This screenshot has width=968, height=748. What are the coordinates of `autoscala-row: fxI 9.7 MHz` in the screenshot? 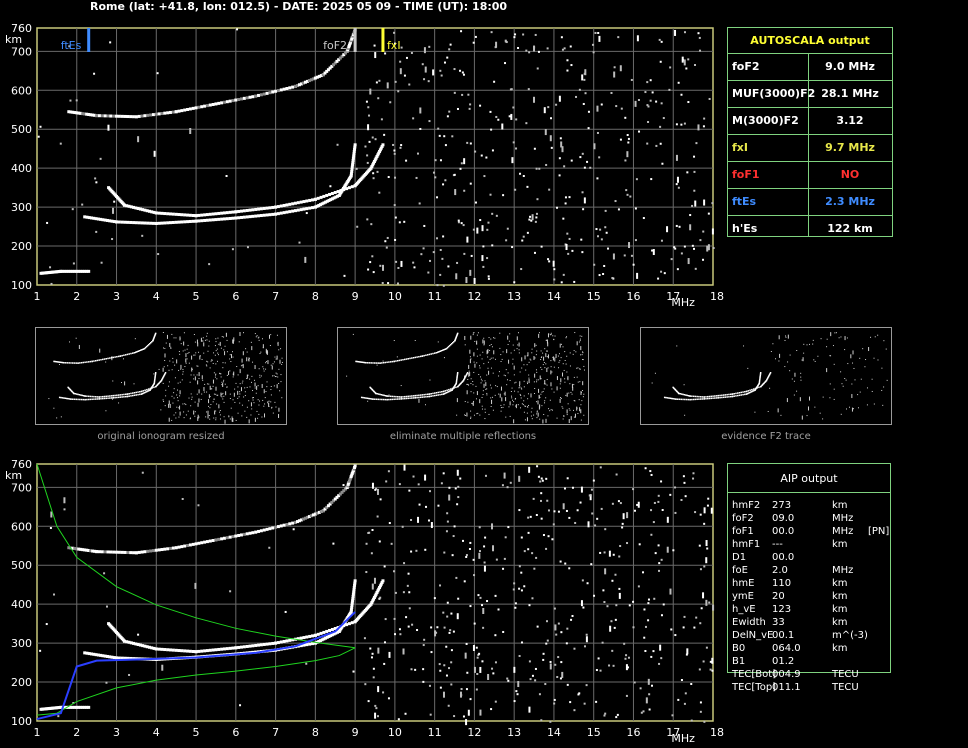 It's located at (810, 148).